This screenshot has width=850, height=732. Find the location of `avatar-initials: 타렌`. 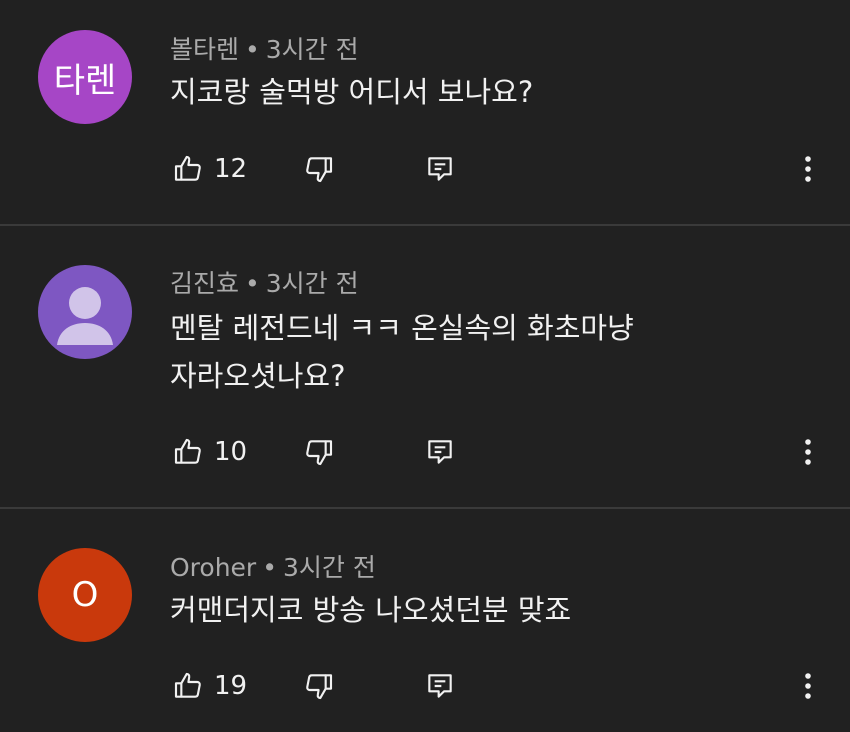

avatar-initials: 타렌 is located at coordinates (85, 80).